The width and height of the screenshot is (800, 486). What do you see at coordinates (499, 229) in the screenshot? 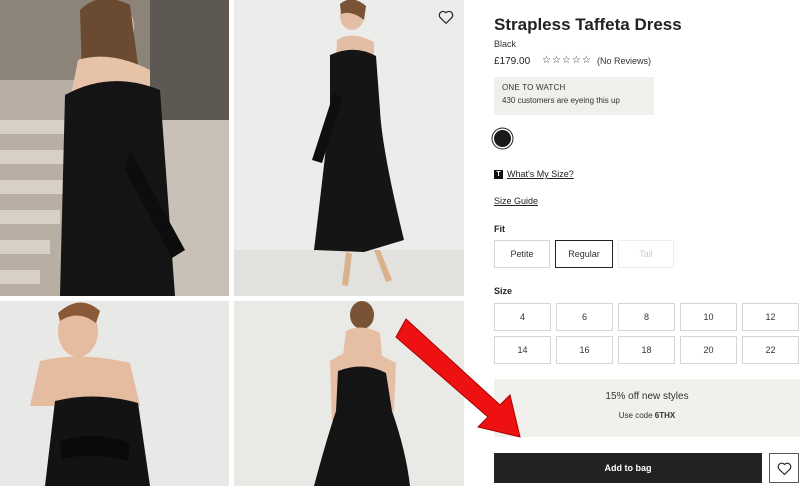
I see `fit-label: Fit` at bounding box center [499, 229].